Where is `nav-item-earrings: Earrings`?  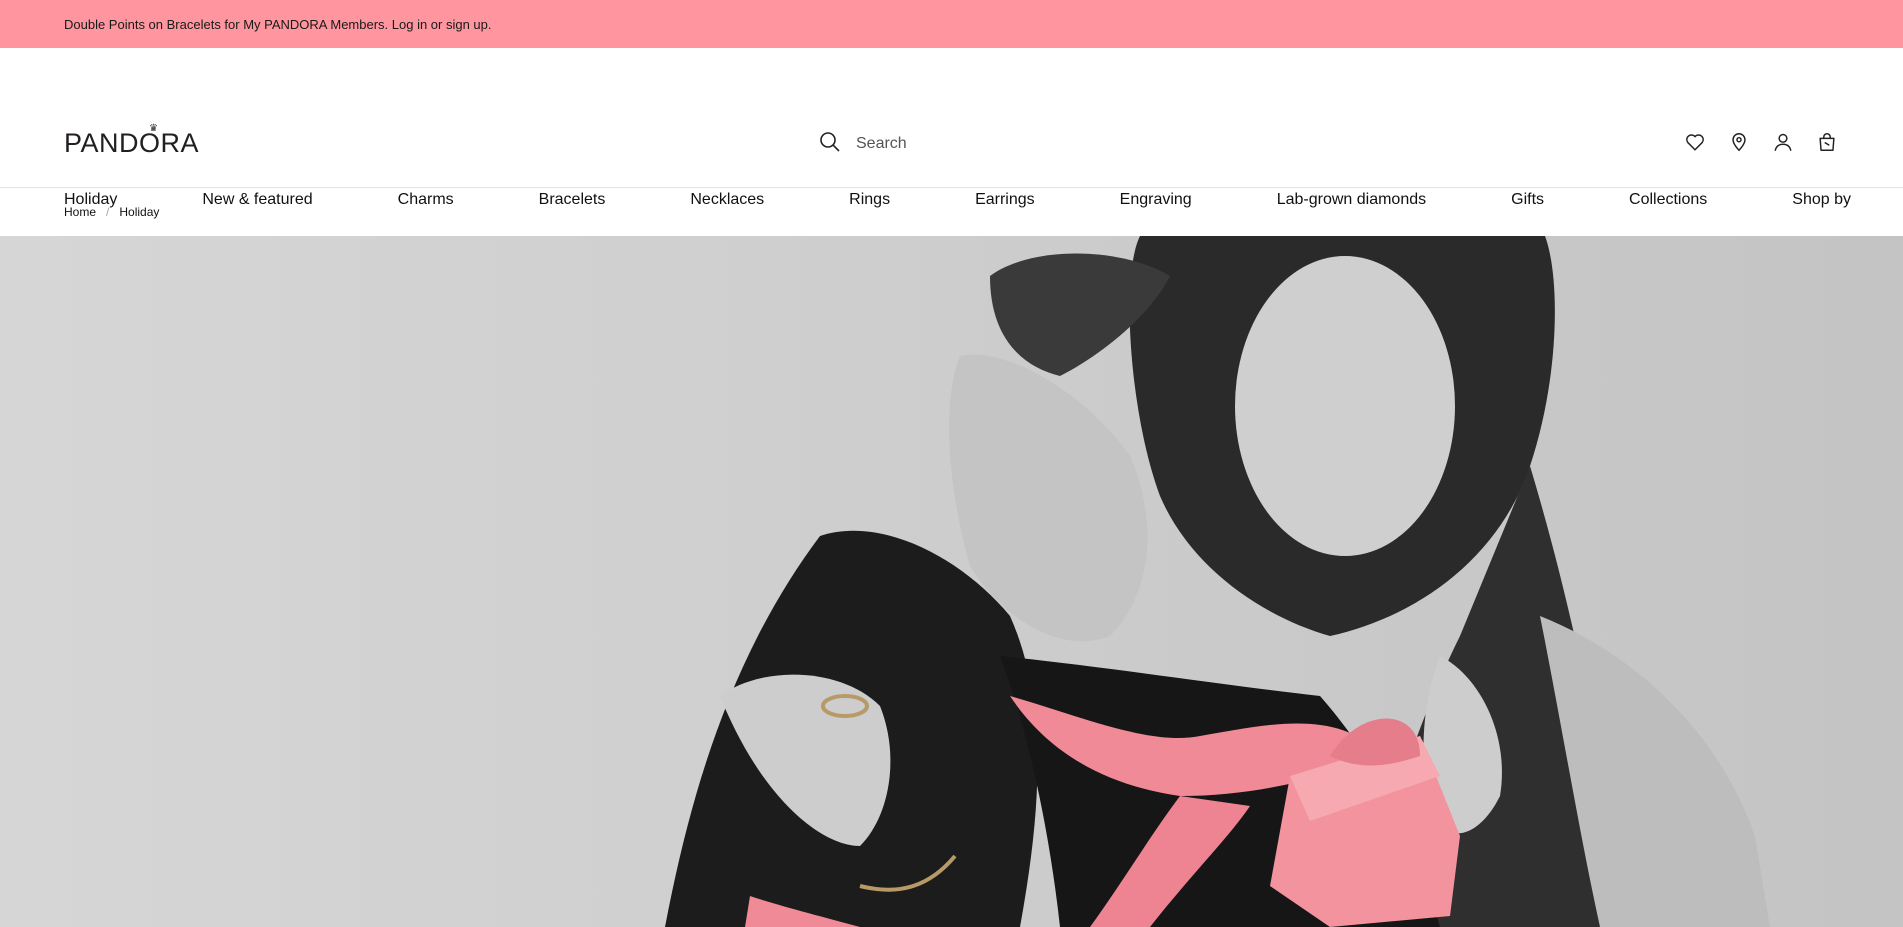 nav-item-earrings: Earrings is located at coordinates (1005, 200).